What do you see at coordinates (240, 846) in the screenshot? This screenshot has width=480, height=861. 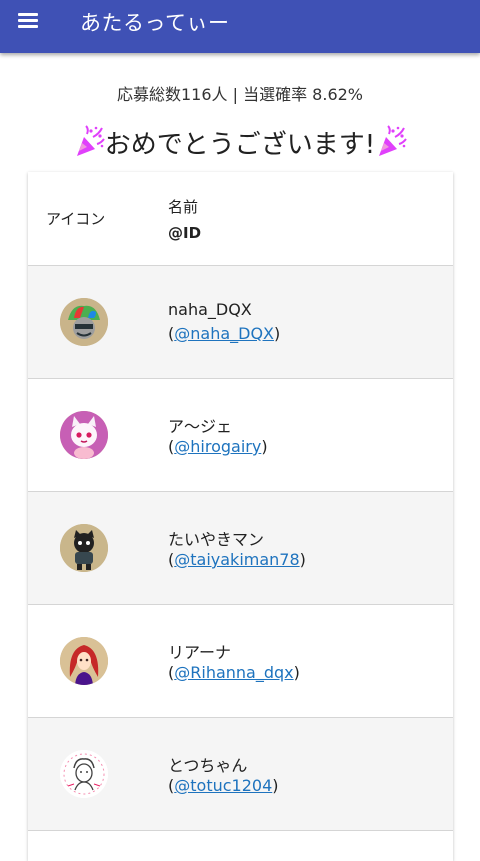 I see `table-row` at bounding box center [240, 846].